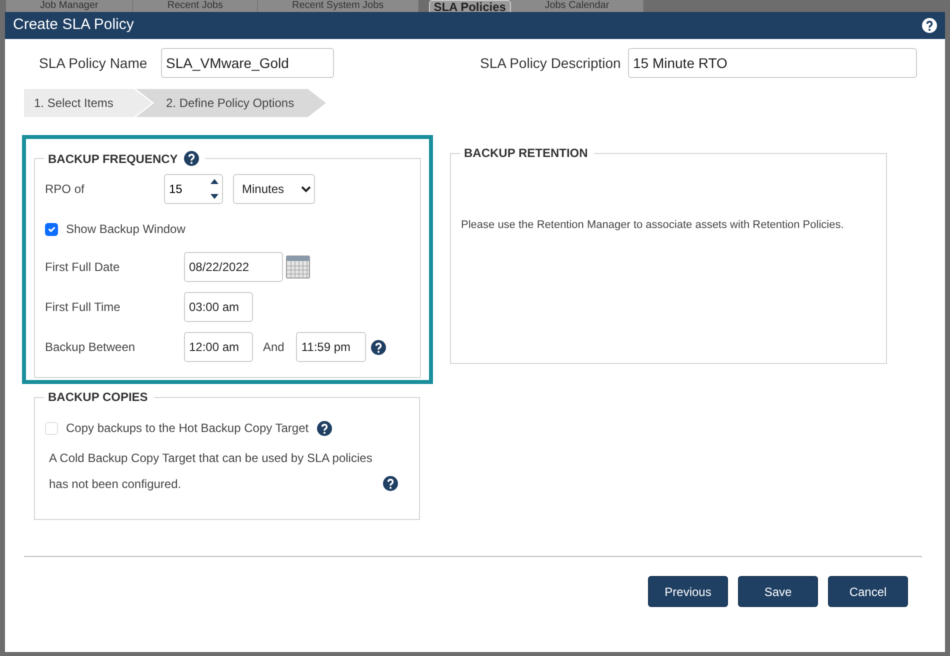 Image resolution: width=950 pixels, height=656 pixels. Describe the element at coordinates (273, 347) in the screenshot. I see `field-label: And` at that location.